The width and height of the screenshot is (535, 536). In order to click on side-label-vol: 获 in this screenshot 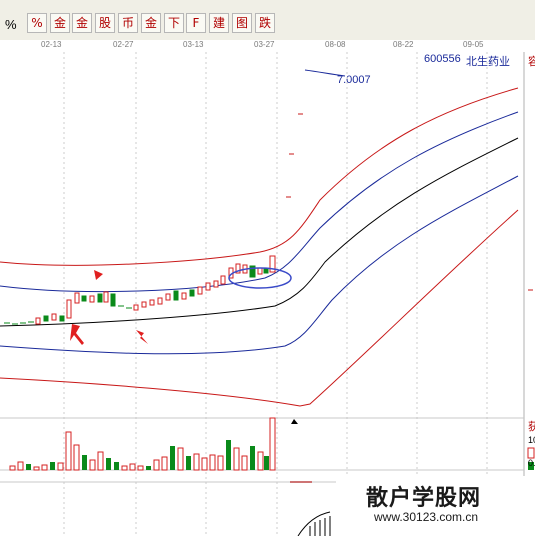, I will do `click(531, 427)`.